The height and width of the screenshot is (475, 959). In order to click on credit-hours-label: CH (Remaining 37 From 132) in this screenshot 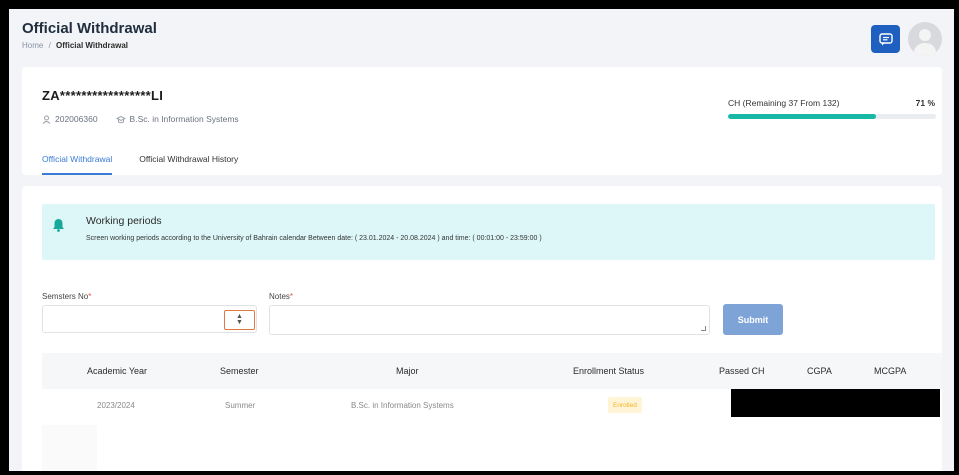, I will do `click(784, 103)`.